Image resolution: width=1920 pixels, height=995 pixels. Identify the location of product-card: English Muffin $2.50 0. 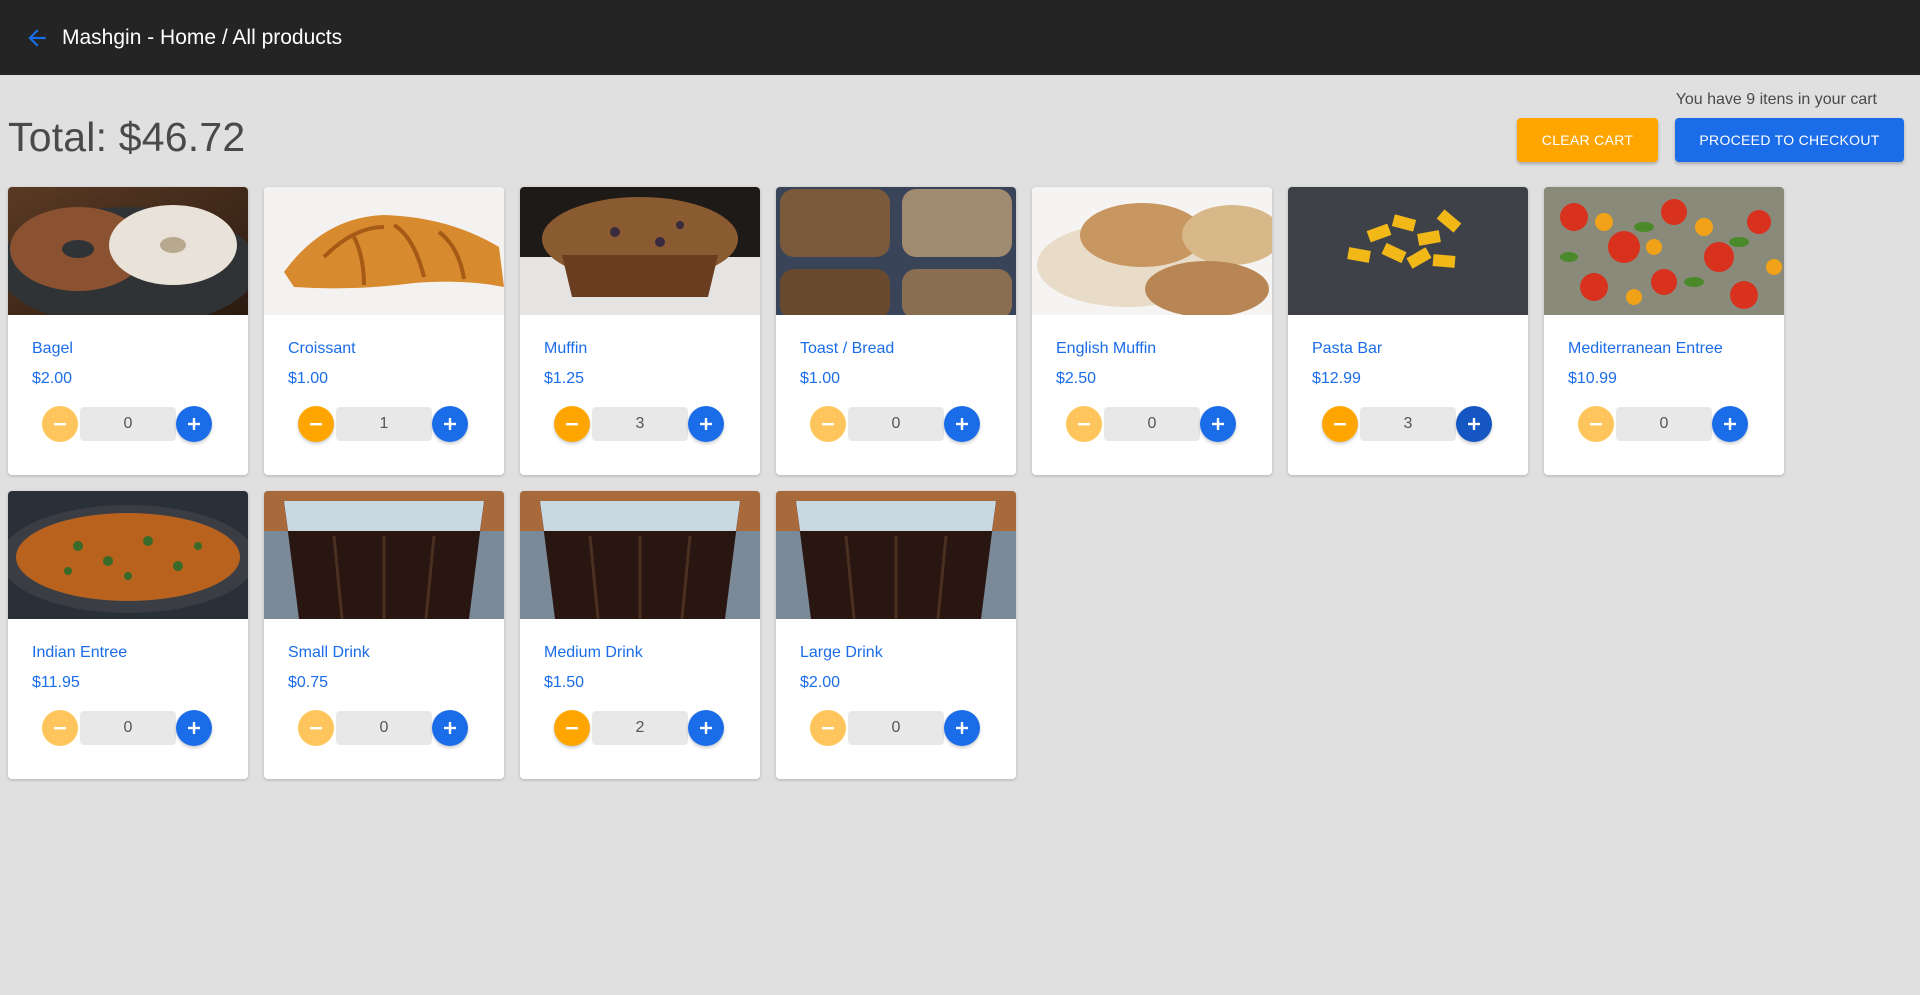
(1152, 331).